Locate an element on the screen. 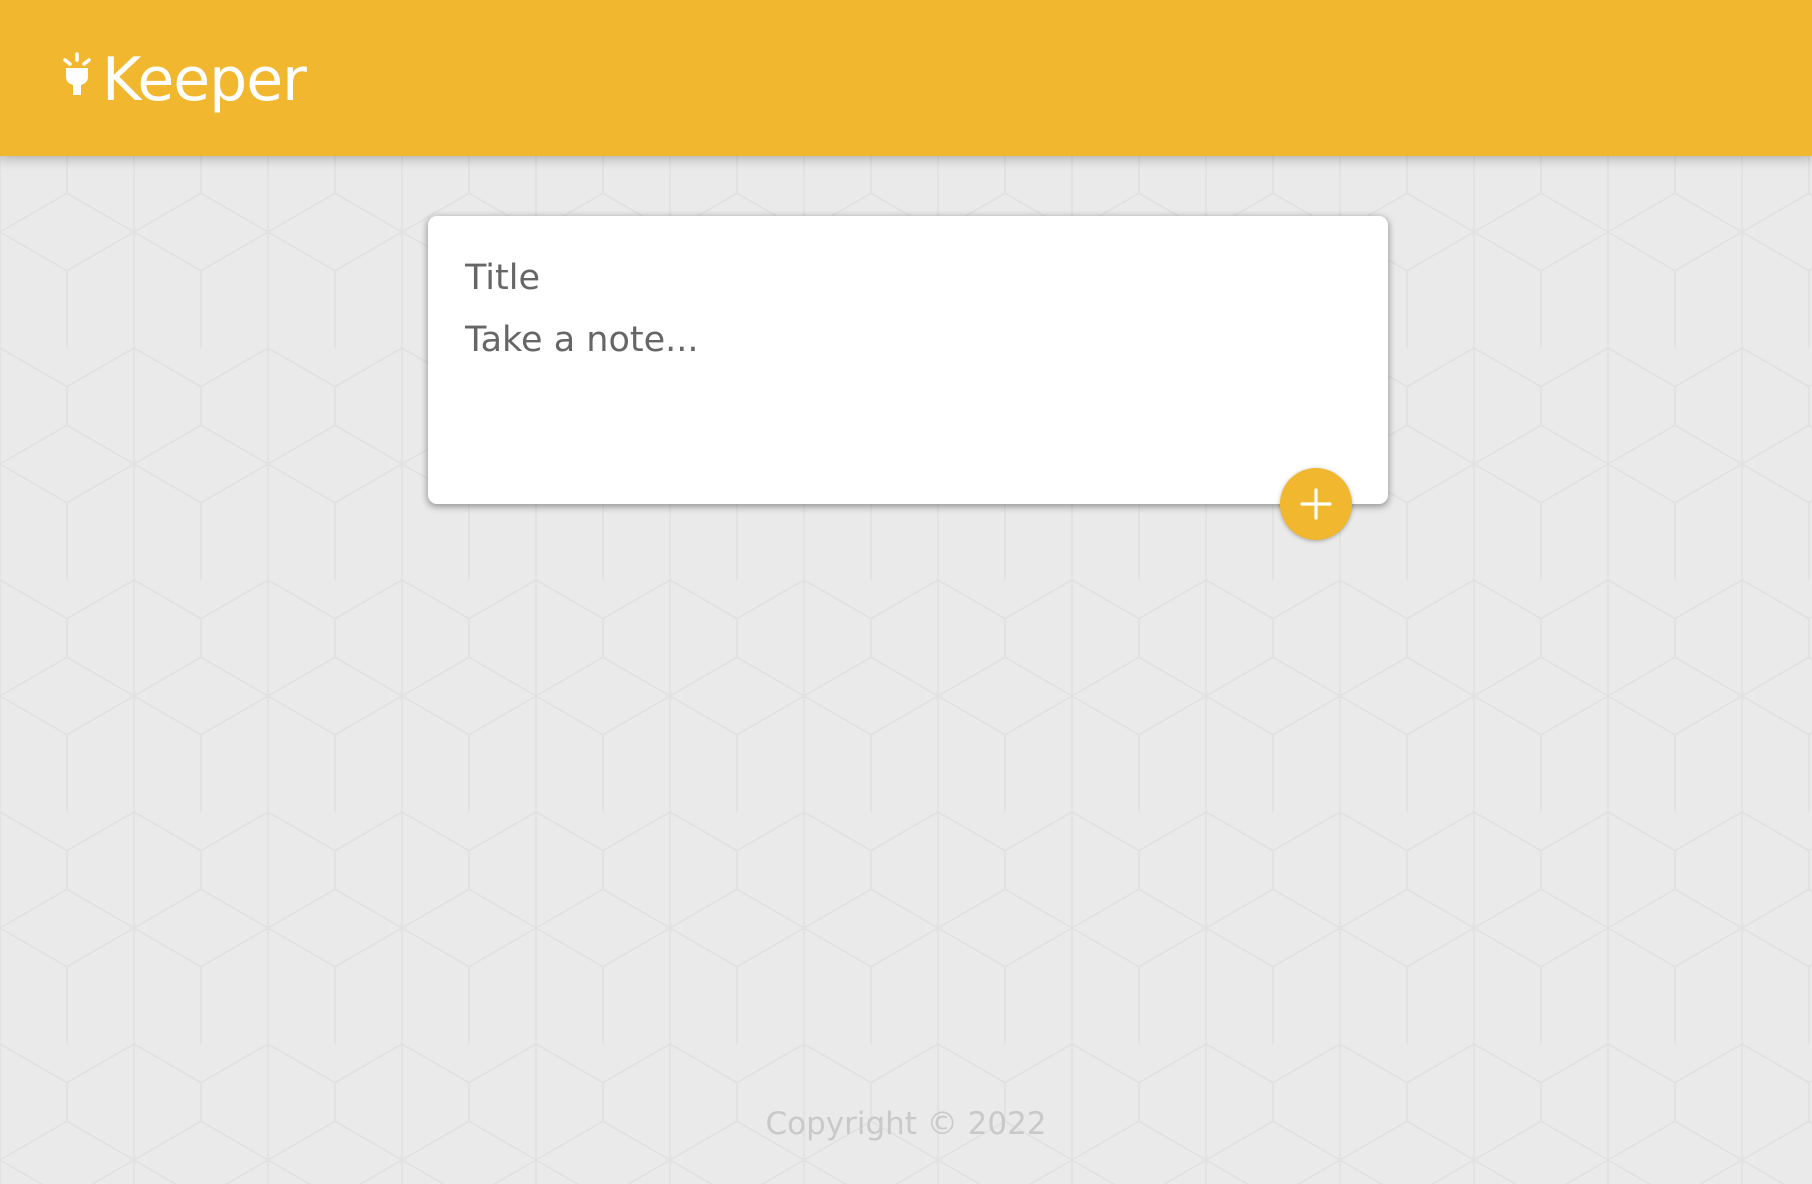  plus-icon is located at coordinates (1316, 504).